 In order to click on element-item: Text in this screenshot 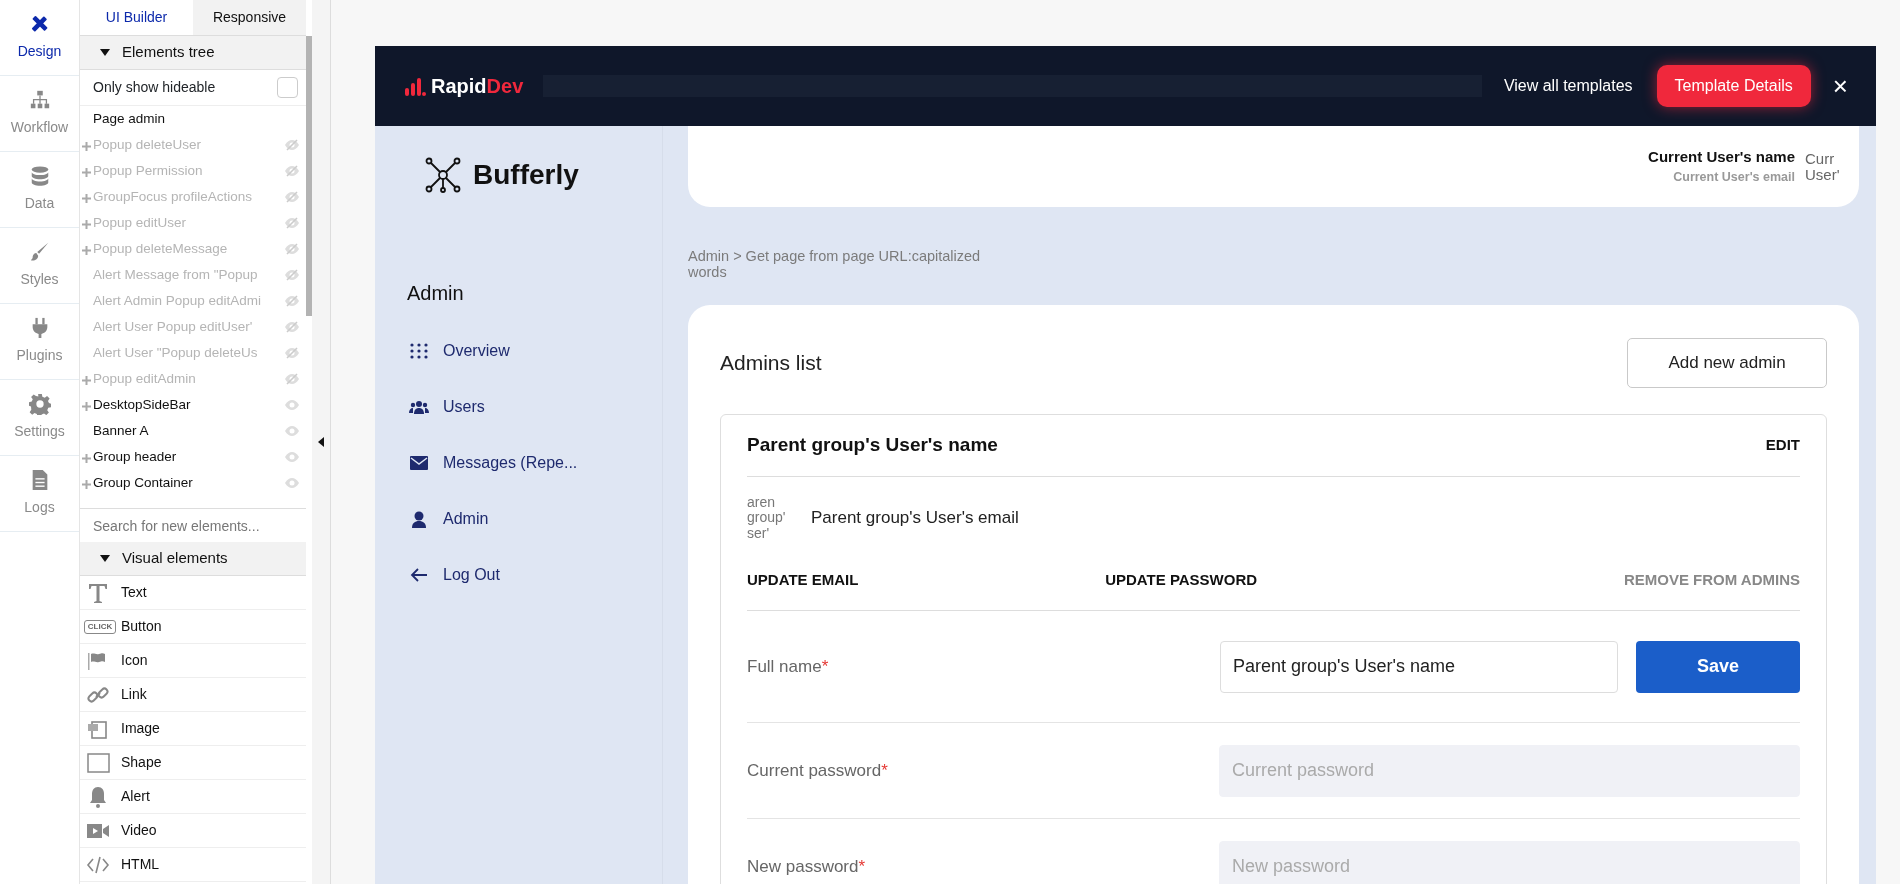, I will do `click(193, 593)`.